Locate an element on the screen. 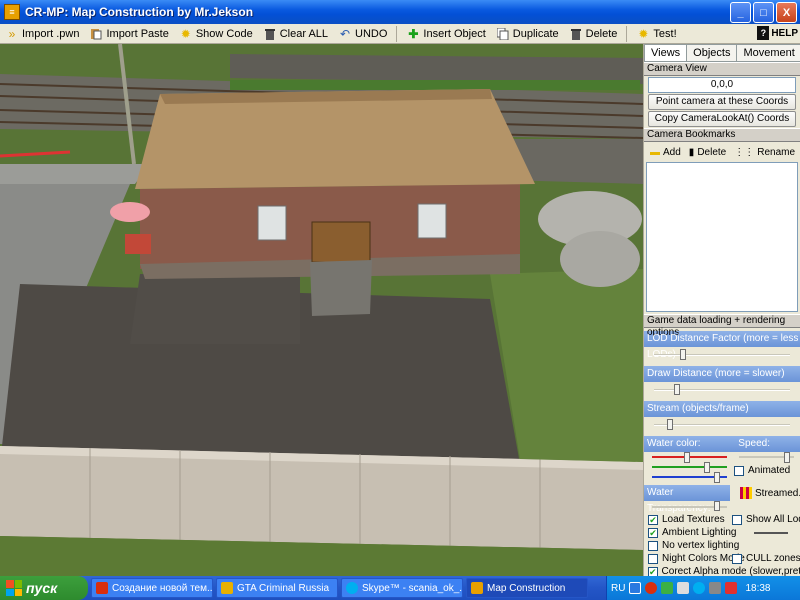 This screenshot has width=800, height=600. tab-objects: Objects is located at coordinates (712, 52).